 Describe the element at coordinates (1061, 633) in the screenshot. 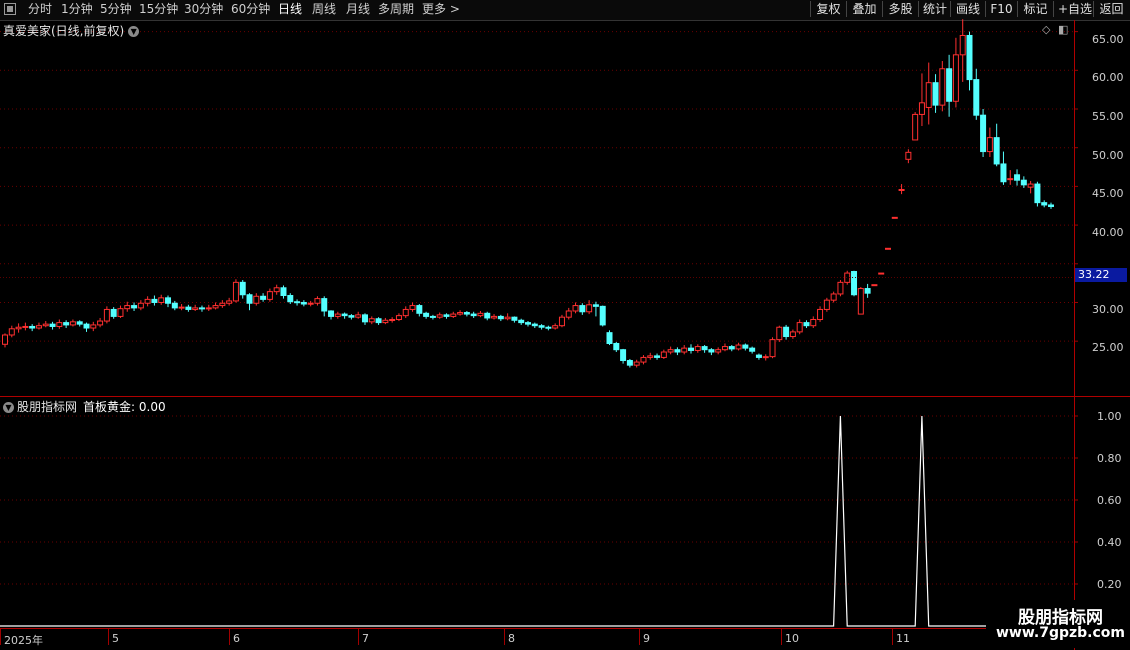

I see `watermark-url: www.7gpzb.com` at that location.